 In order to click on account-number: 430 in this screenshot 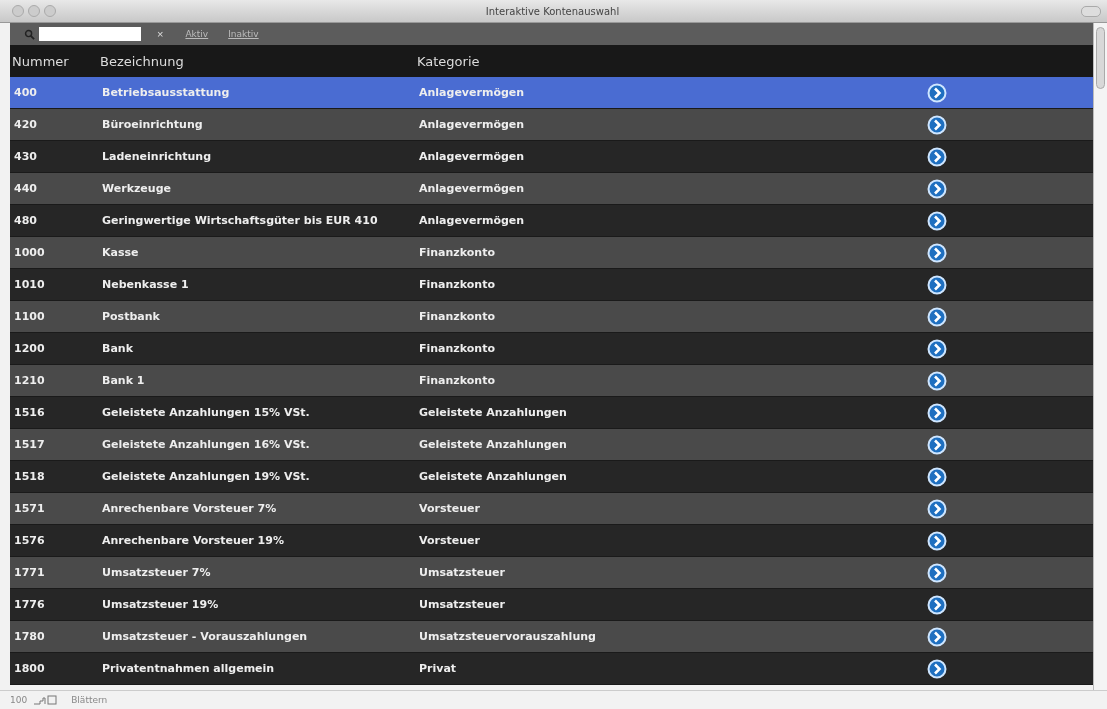, I will do `click(25, 156)`.